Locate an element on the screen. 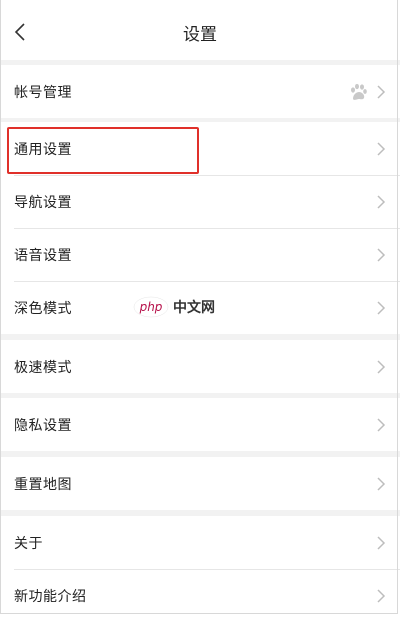  settings-item-label: 关于 is located at coordinates (28, 543).